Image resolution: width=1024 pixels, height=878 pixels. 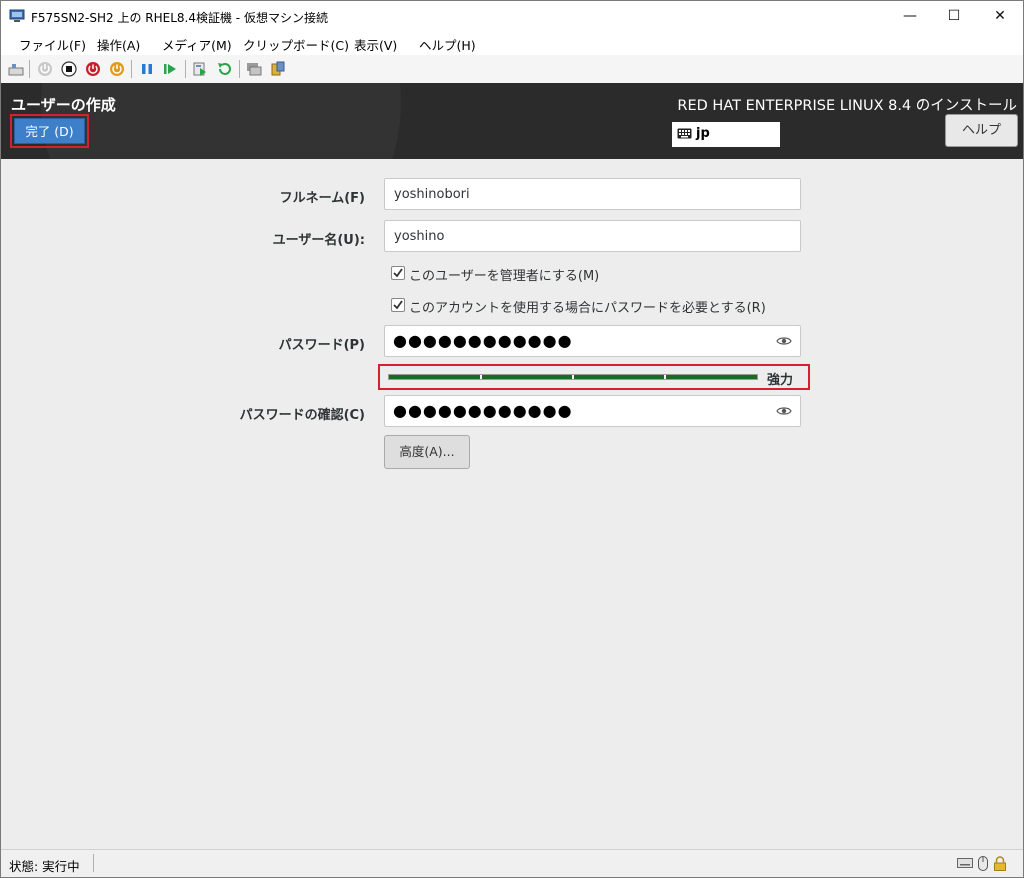 What do you see at coordinates (17, 15) in the screenshot?
I see `vm-connection-icon` at bounding box center [17, 15].